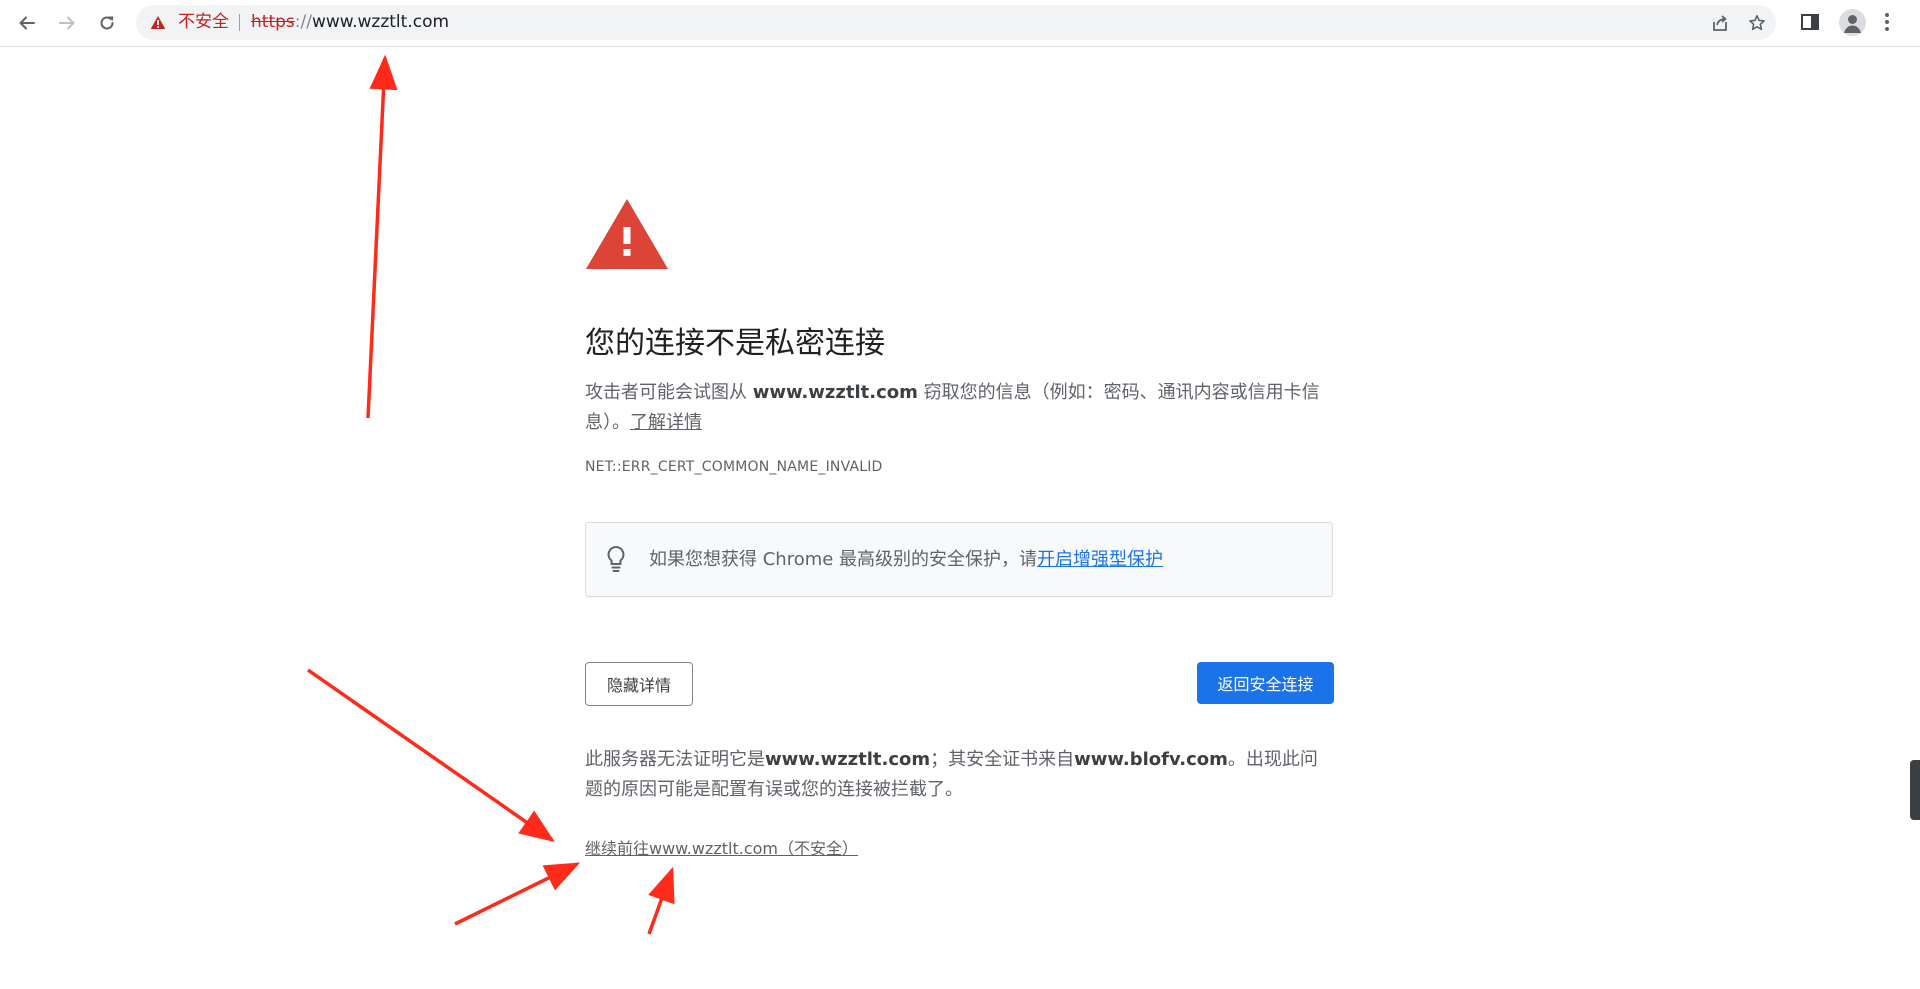  I want to click on page-title: 您的连接不是私密连接, so click(735, 343).